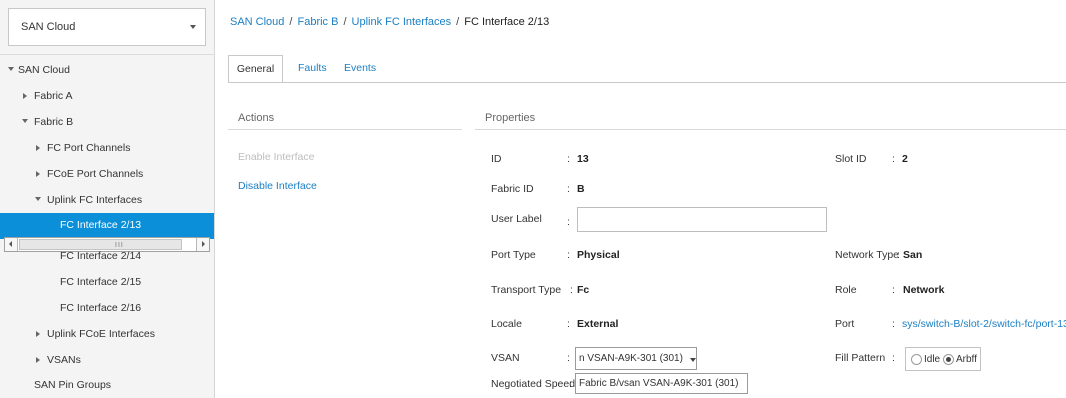  What do you see at coordinates (631, 358) in the screenshot?
I see `vsan-select-value: n VSAN-A9K-301 (301)` at bounding box center [631, 358].